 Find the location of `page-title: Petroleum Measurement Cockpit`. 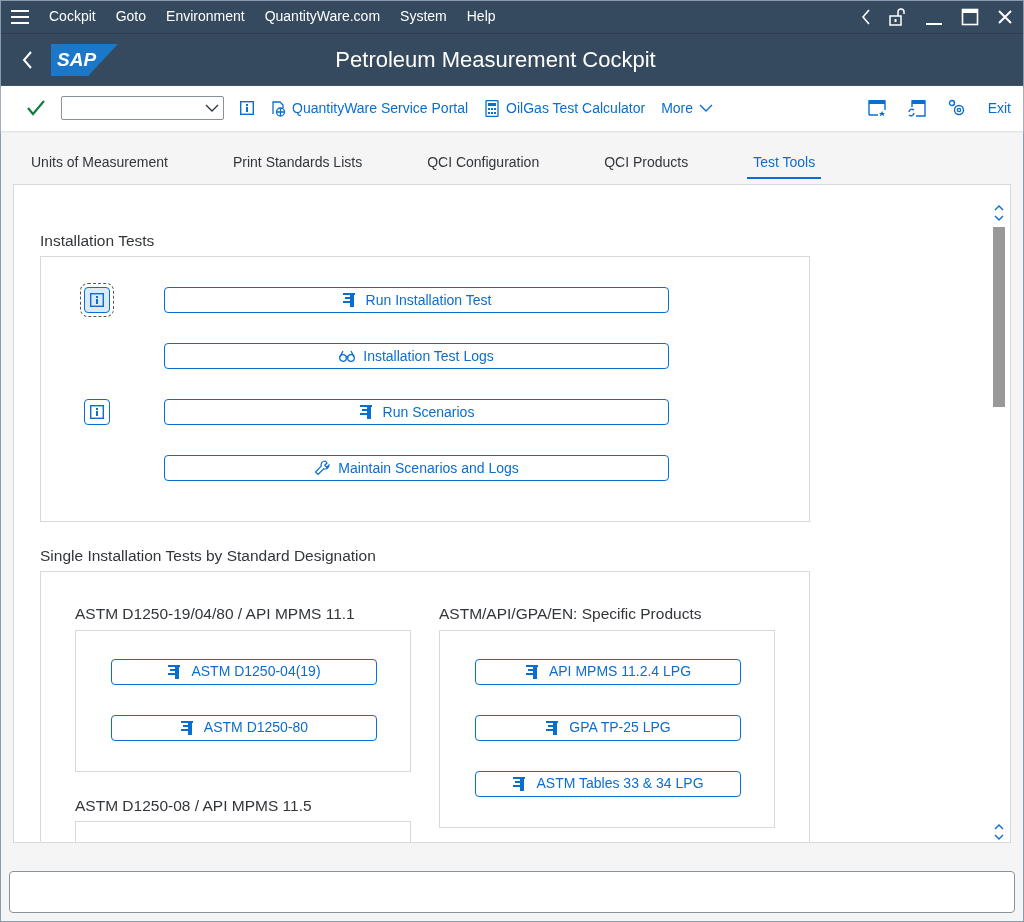

page-title: Petroleum Measurement Cockpit is located at coordinates (495, 60).